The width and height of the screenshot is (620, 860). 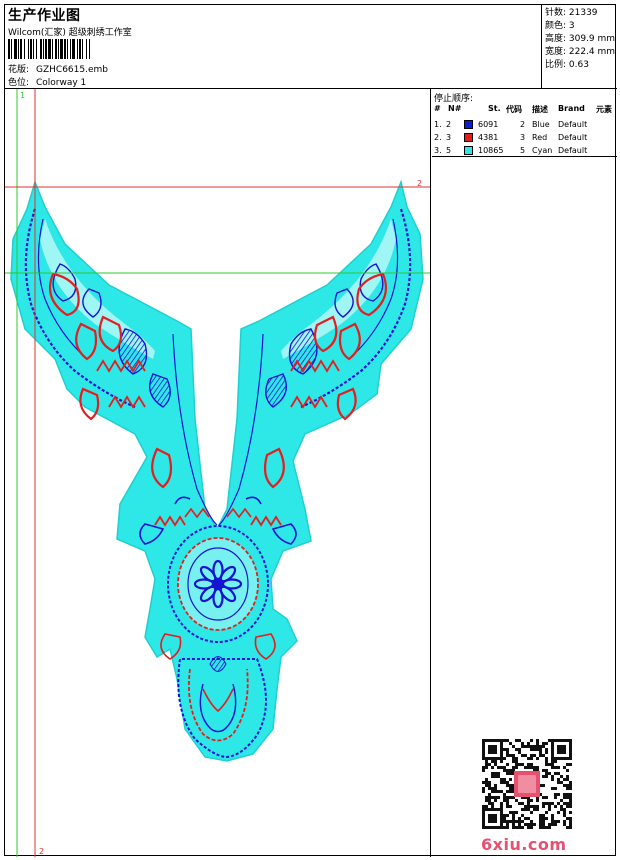 What do you see at coordinates (19, 83) in the screenshot?
I see `colorway-label: 色位:` at bounding box center [19, 83].